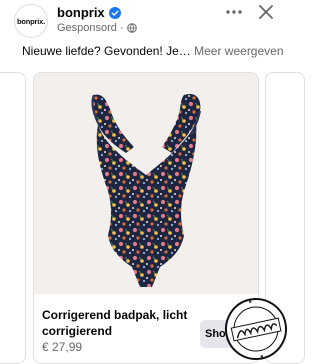  What do you see at coordinates (13, 218) in the screenshot?
I see `carousel-card-previous` at bounding box center [13, 218].